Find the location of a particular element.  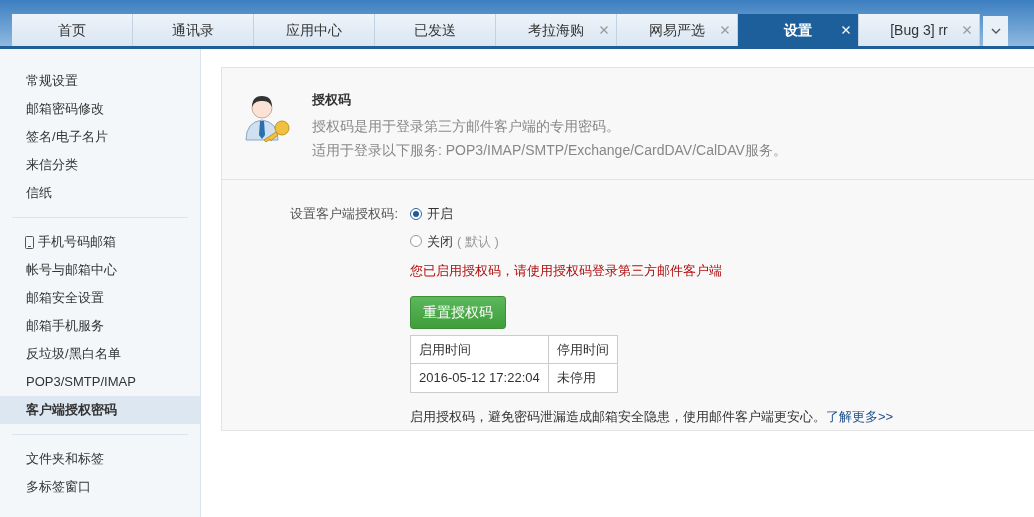

field-label: 设置客户端授权码: is located at coordinates (344, 214).